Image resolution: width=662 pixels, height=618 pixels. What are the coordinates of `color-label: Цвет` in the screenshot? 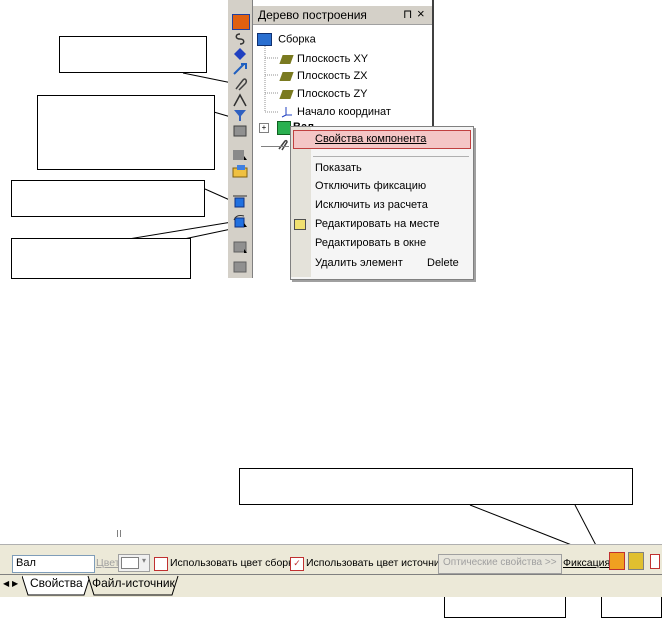 It's located at (108, 563).